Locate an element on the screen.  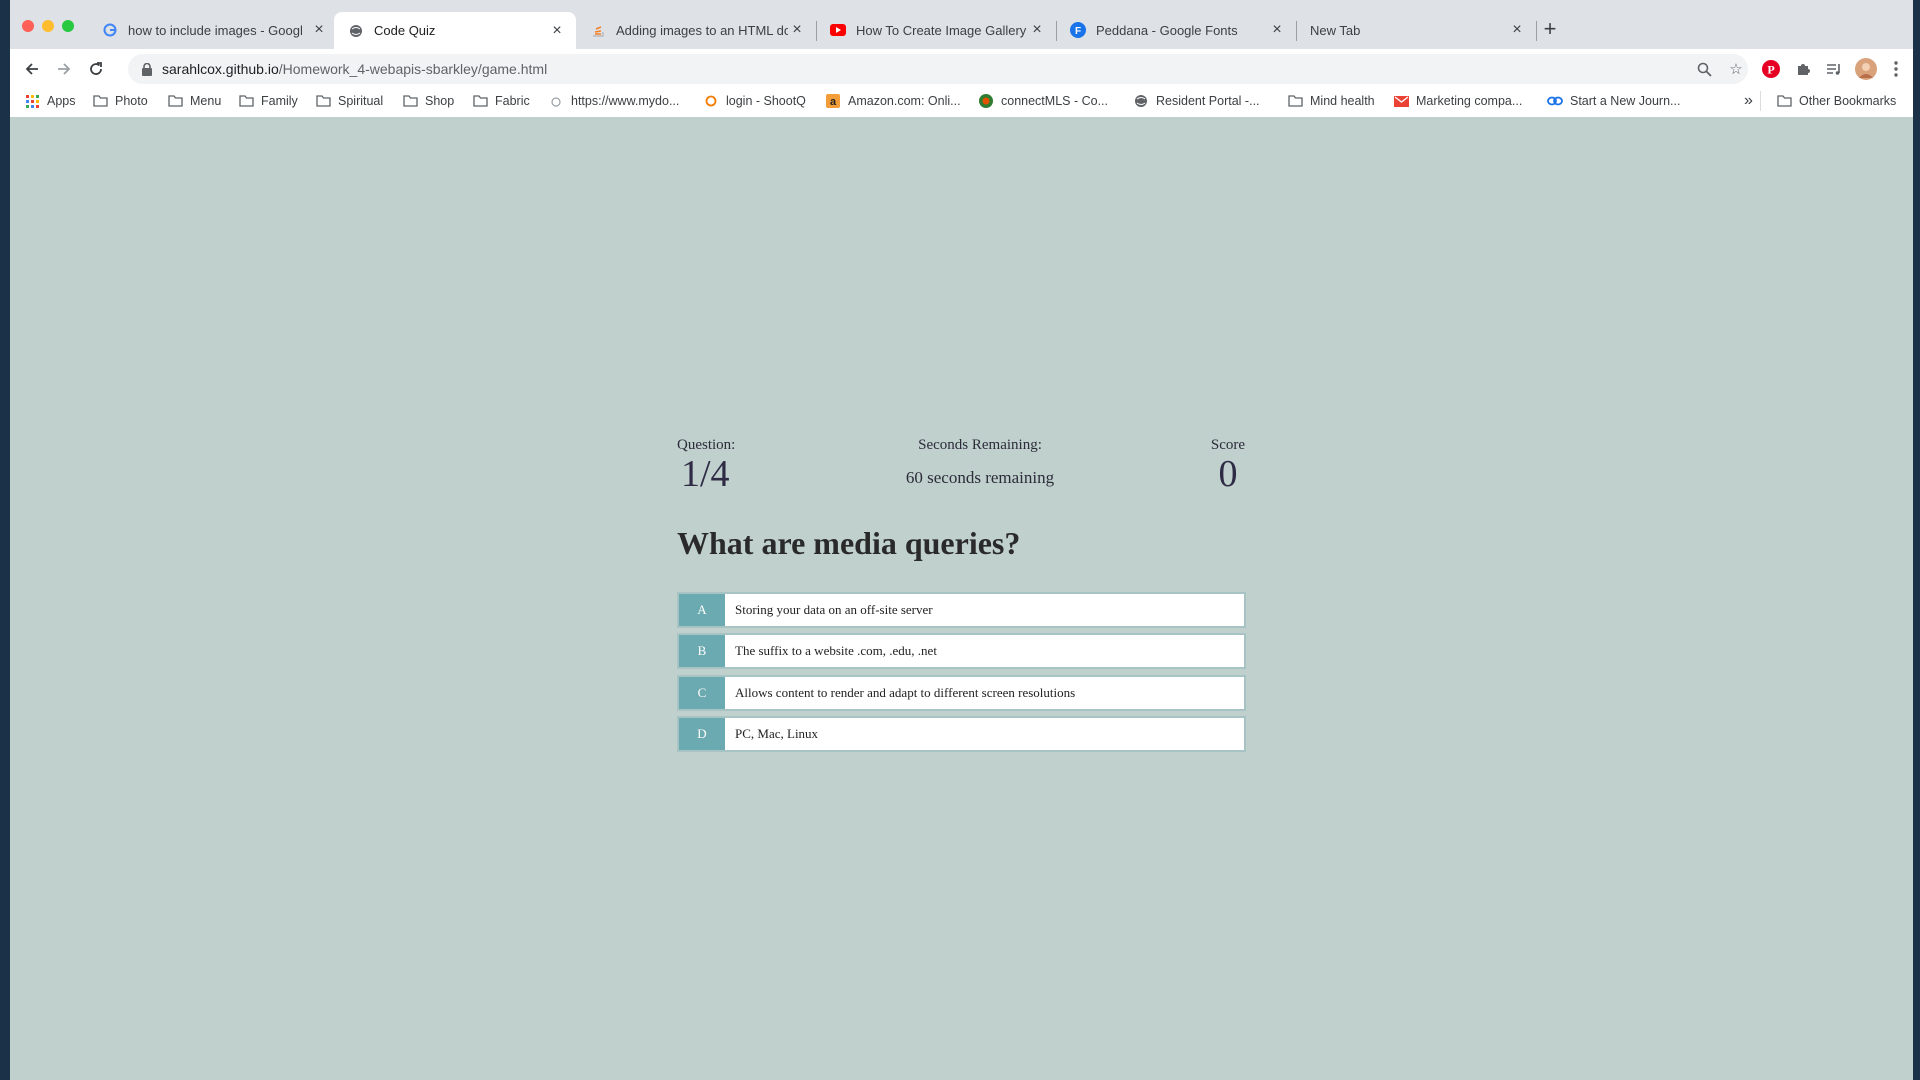
tab-title: New Tab is located at coordinates (1335, 30).